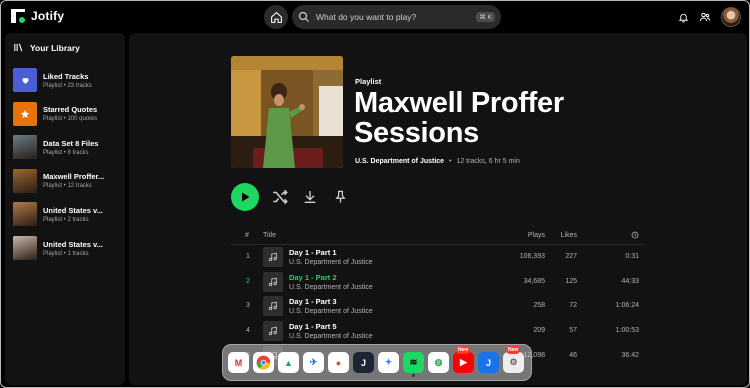 This screenshot has width=750, height=388. I want to click on track-thumb, so click(273, 331).